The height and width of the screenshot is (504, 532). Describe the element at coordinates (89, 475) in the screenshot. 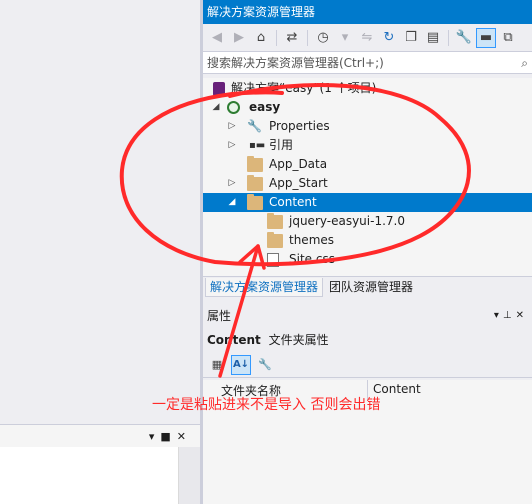

I see `bottom-left-panel-body` at that location.